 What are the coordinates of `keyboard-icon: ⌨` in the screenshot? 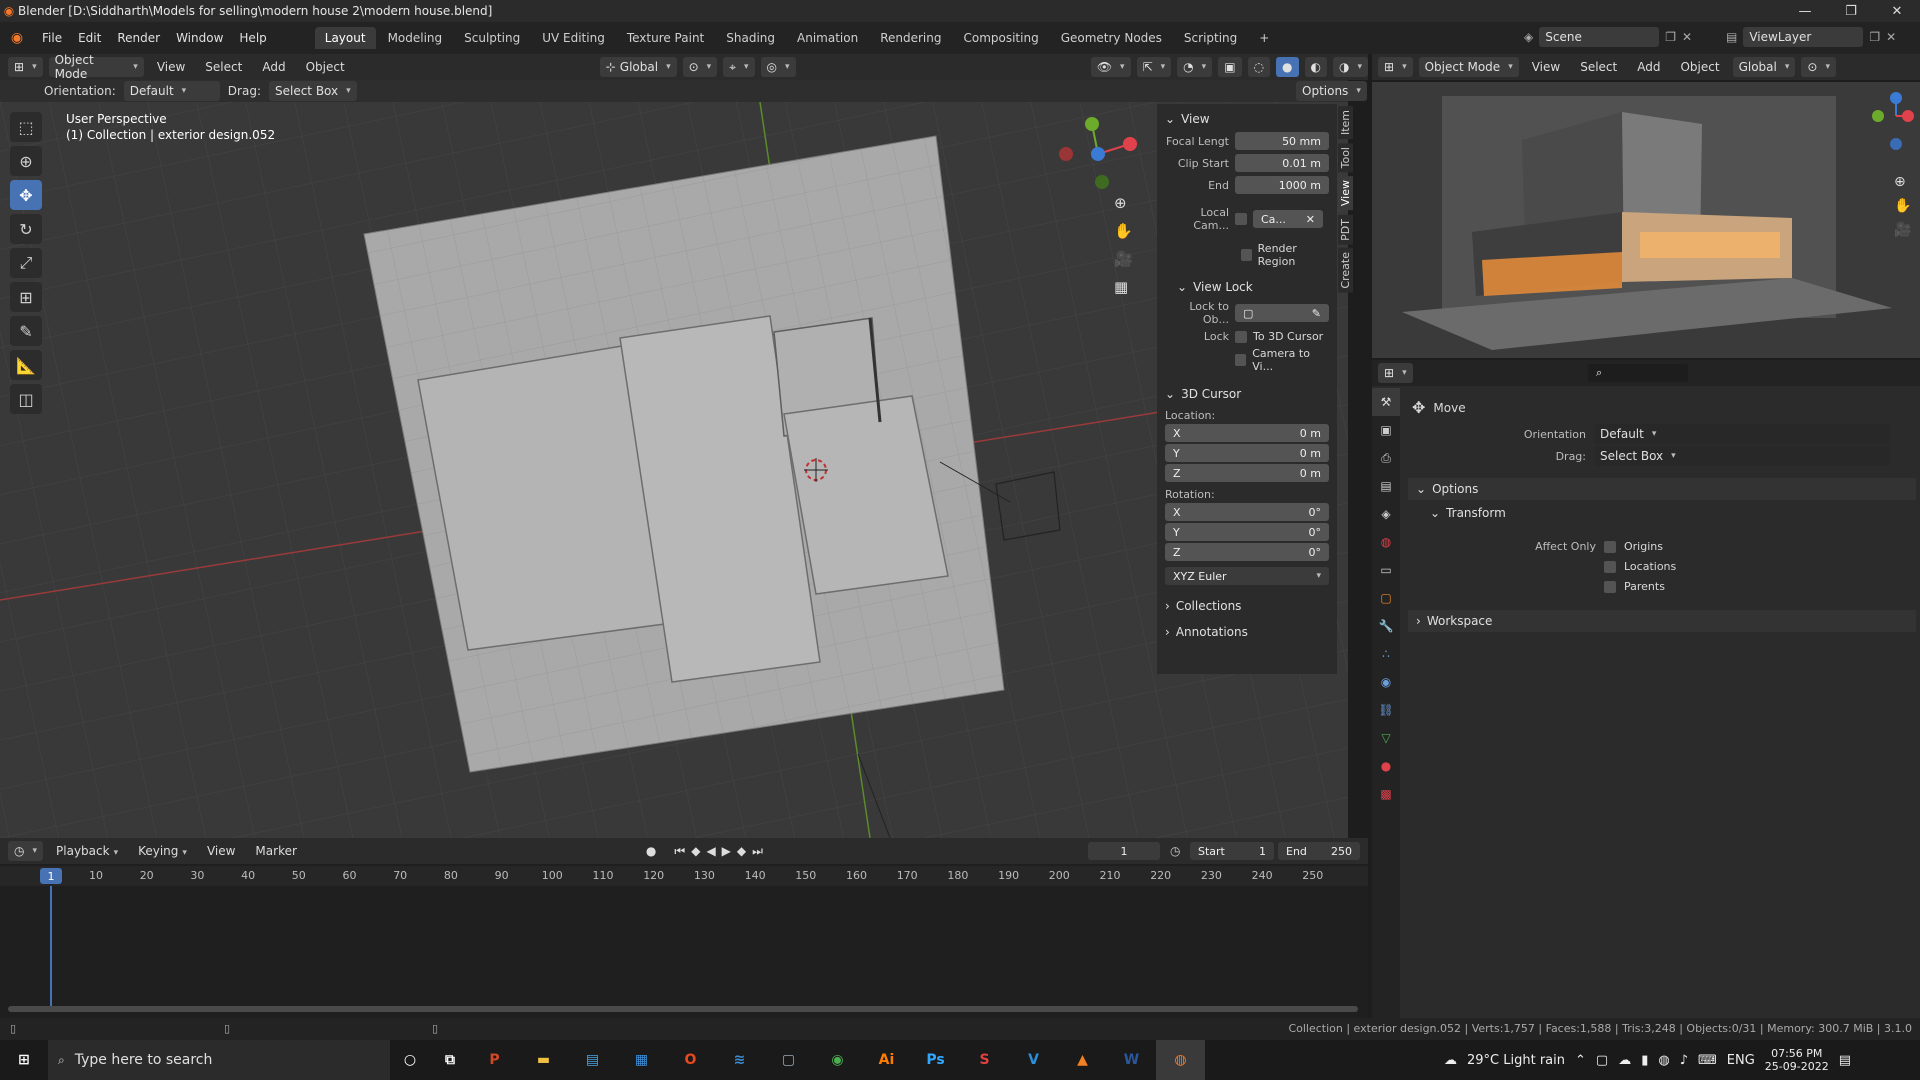 It's located at (1707, 1060).